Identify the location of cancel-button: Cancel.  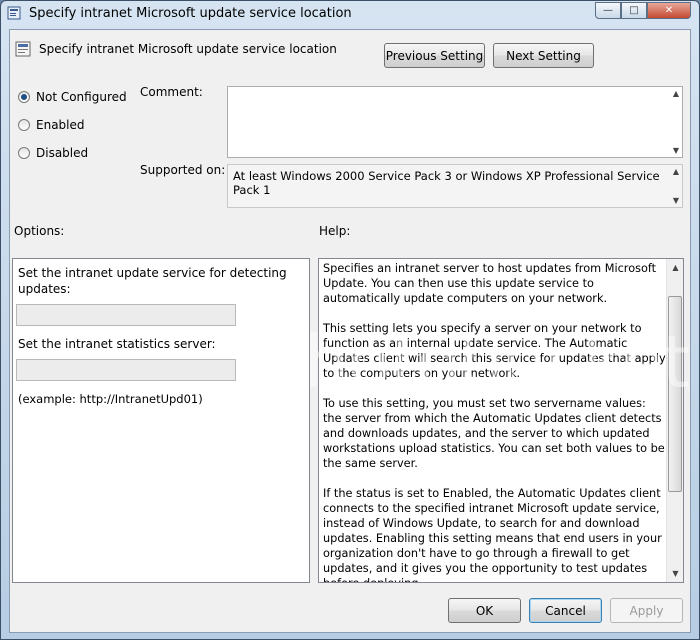
(565, 610).